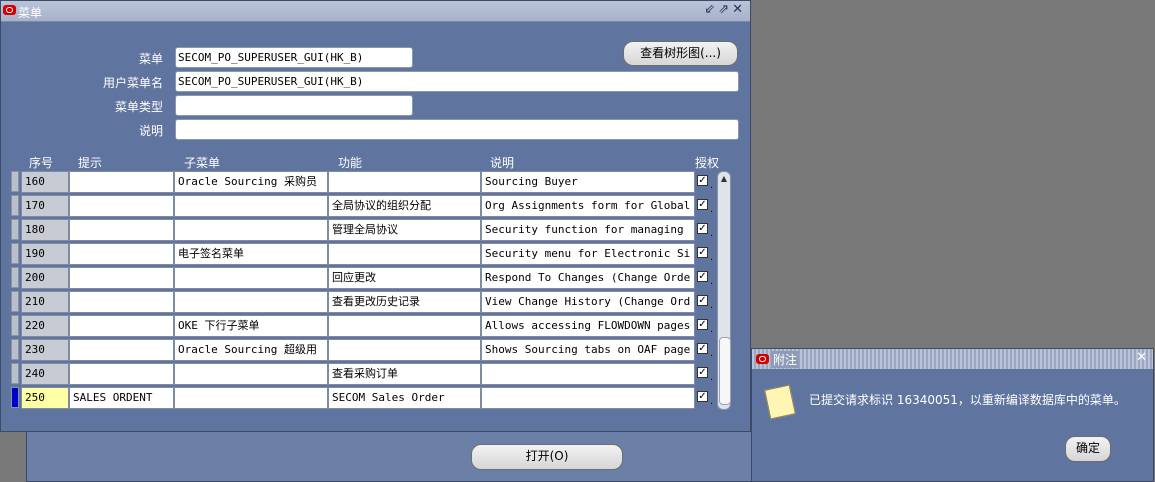 Image resolution: width=1155 pixels, height=482 pixels. What do you see at coordinates (45, 230) in the screenshot?
I see `cell-seq: 180` at bounding box center [45, 230].